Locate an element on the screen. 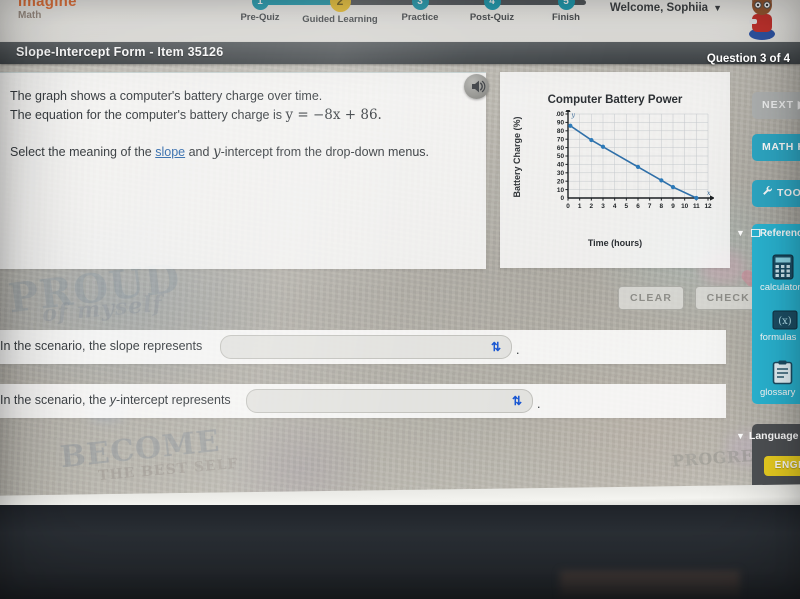 The image size is (800, 599). step-pre-quiz: 1 Pre-Quiz is located at coordinates (260, 11).